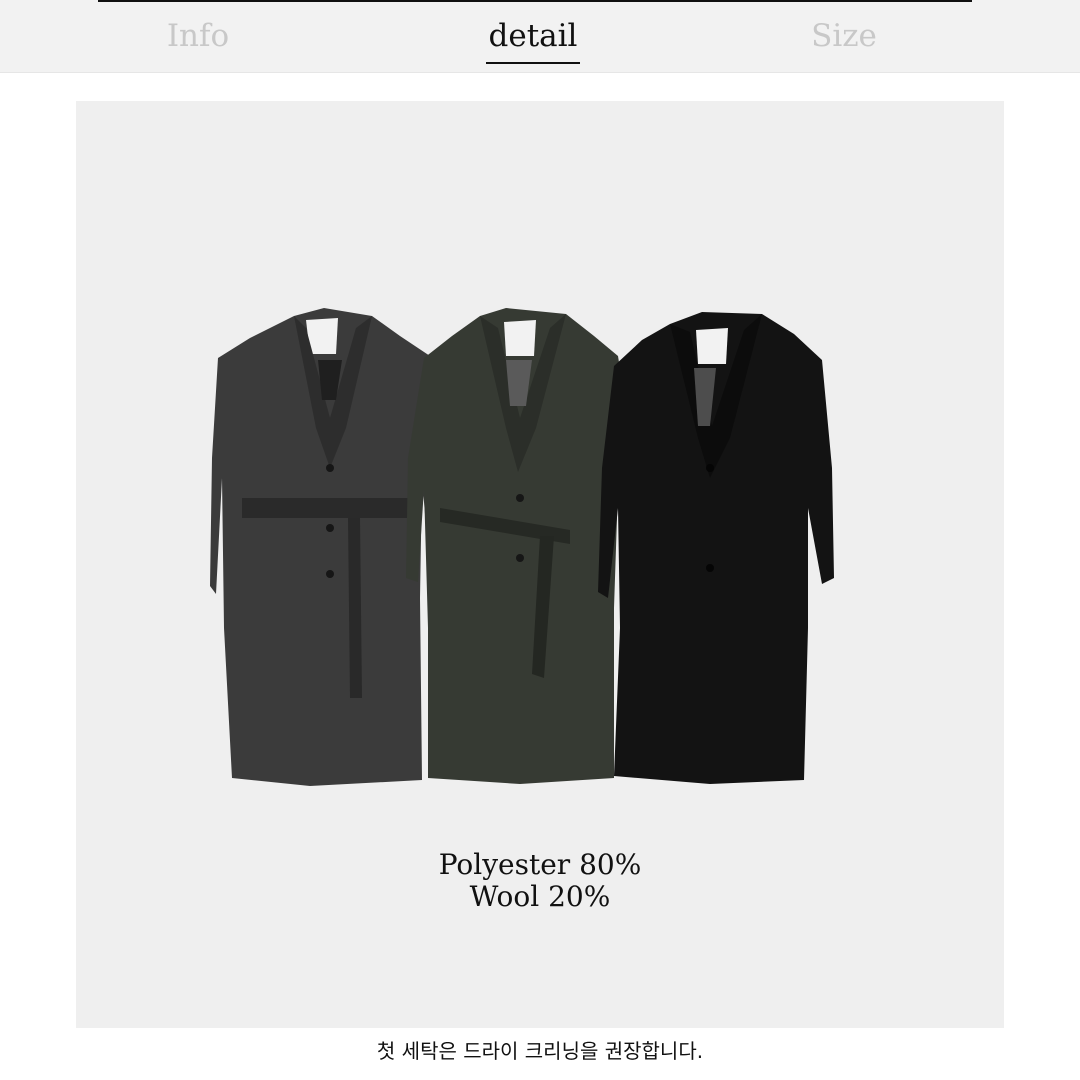 The width and height of the screenshot is (1080, 1080). What do you see at coordinates (533, 36) in the screenshot?
I see `tab-detail-label: detail` at bounding box center [533, 36].